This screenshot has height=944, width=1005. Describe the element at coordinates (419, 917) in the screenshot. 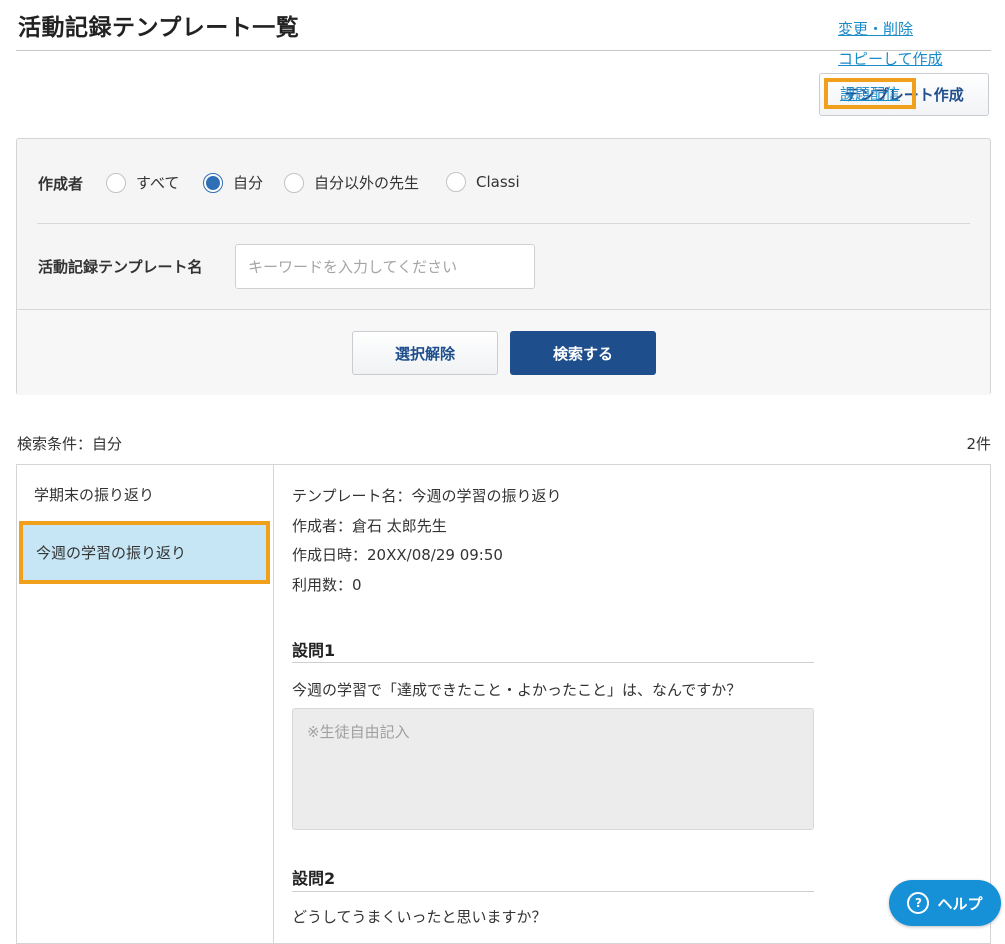

I see `question-text: どうしてうまくいったと思いますか？` at that location.